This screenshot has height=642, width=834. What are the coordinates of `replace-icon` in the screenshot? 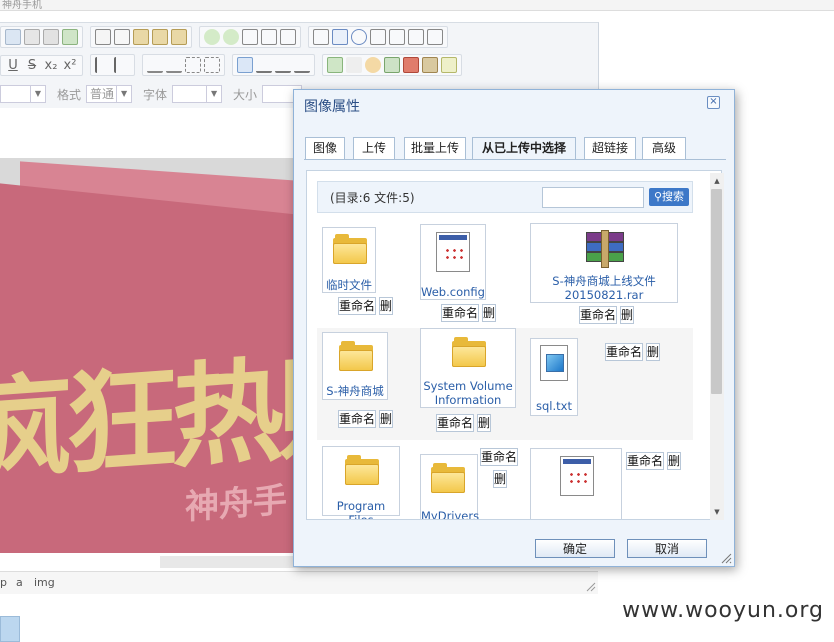 It's located at (269, 37).